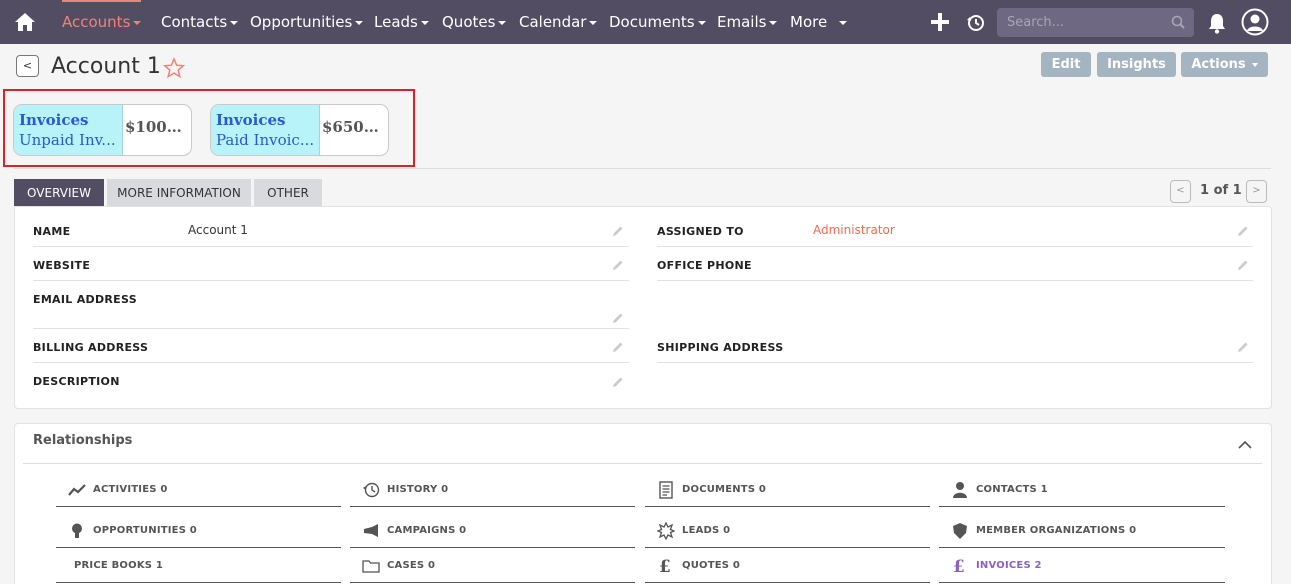  What do you see at coordinates (1217, 23) in the screenshot?
I see `notification-bell-icon` at bounding box center [1217, 23].